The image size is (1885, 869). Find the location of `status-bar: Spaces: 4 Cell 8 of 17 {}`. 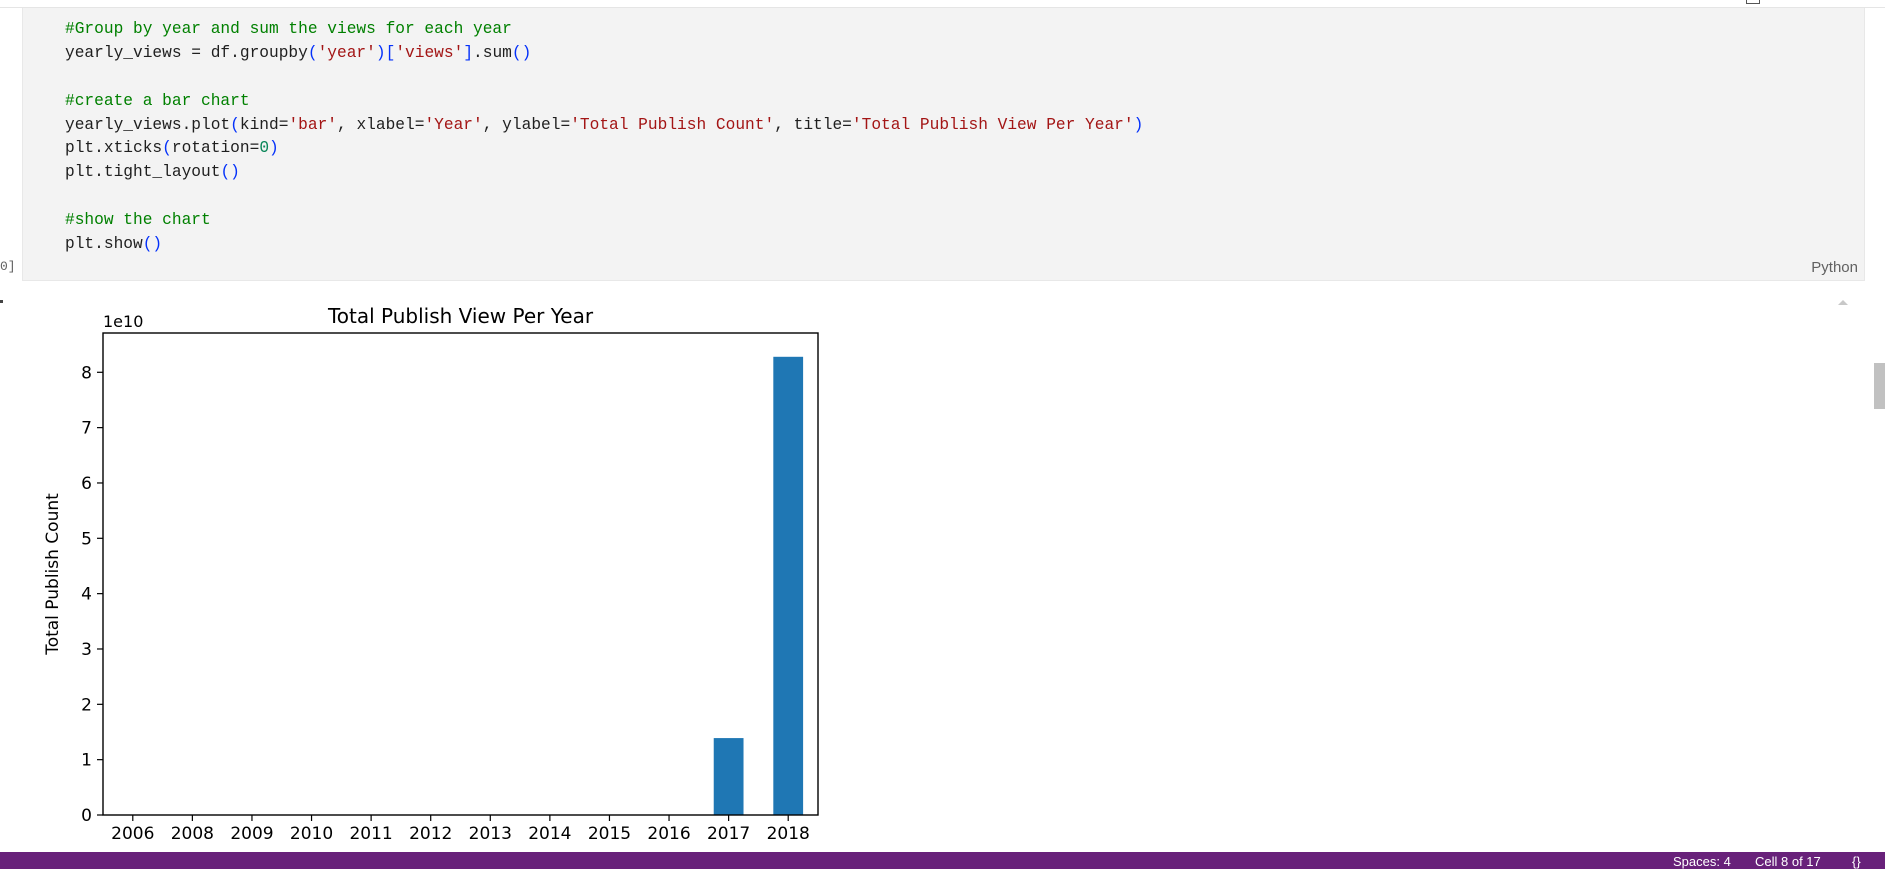

status-bar: Spaces: 4 Cell 8 of 17 {} is located at coordinates (942, 860).